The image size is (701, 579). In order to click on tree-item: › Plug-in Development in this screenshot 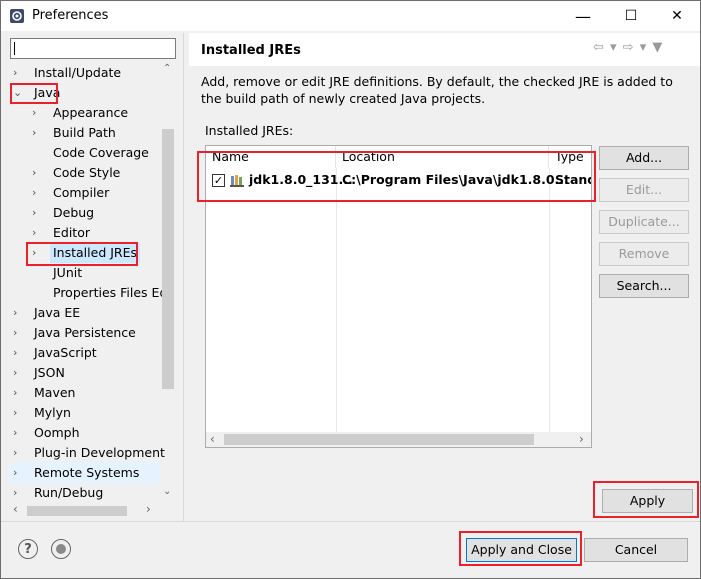, I will do `click(87, 453)`.